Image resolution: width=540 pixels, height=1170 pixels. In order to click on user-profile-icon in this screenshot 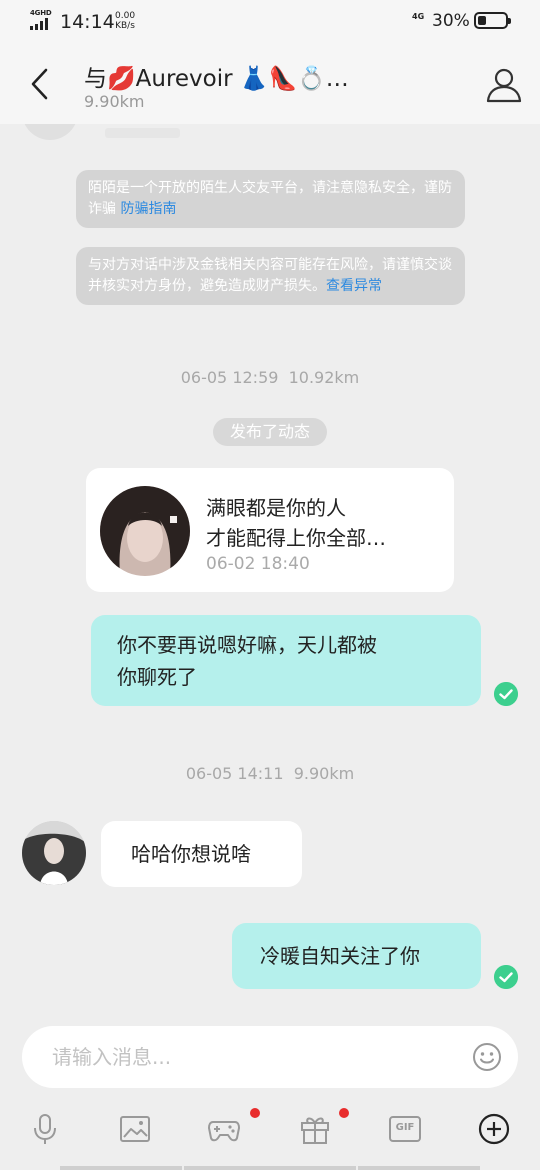, I will do `click(504, 85)`.